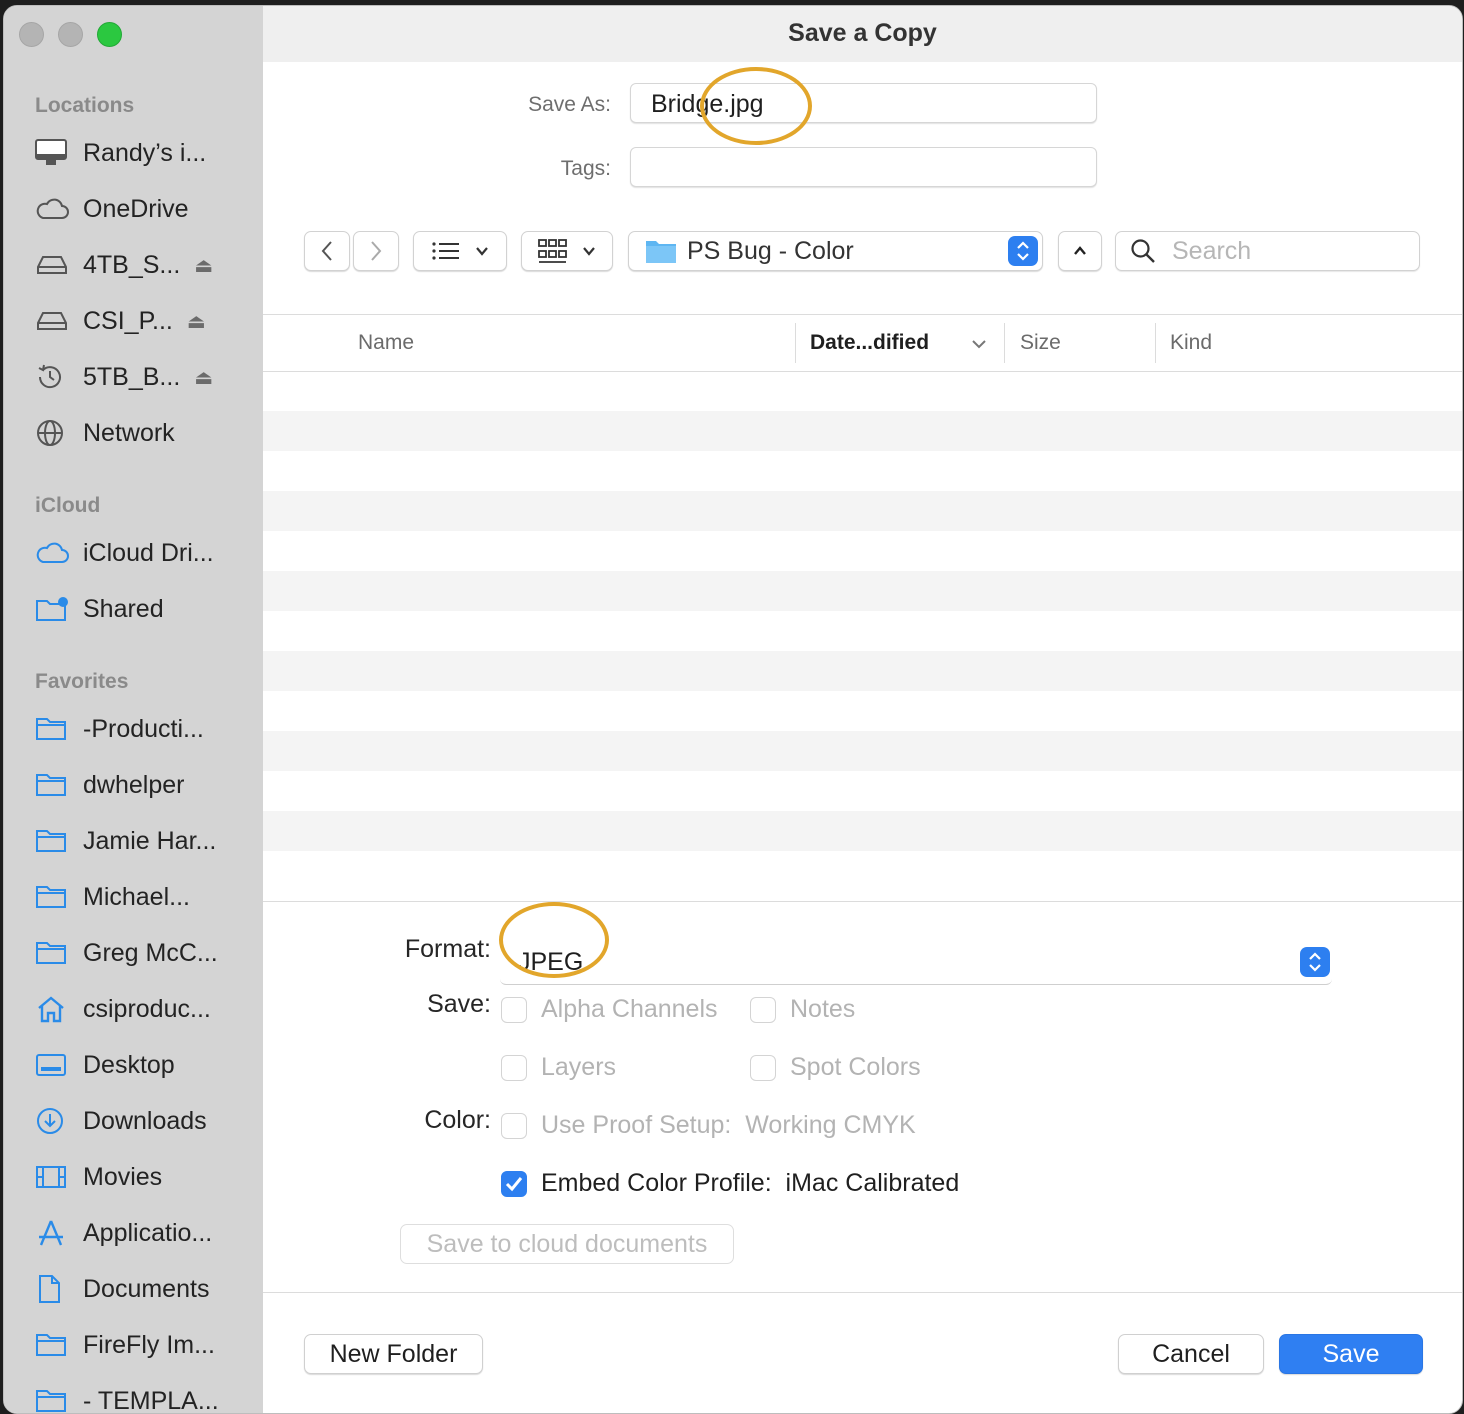 The width and height of the screenshot is (1464, 1414). What do you see at coordinates (1143, 251) in the screenshot?
I see `search-icon` at bounding box center [1143, 251].